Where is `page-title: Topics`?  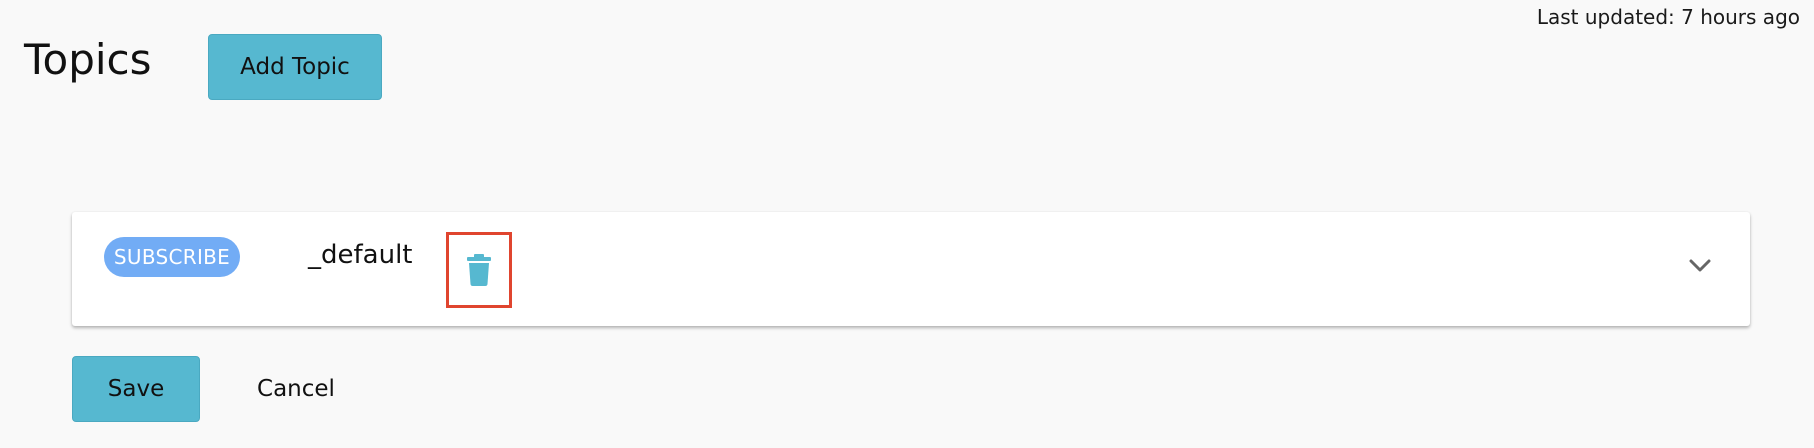
page-title: Topics is located at coordinates (88, 59).